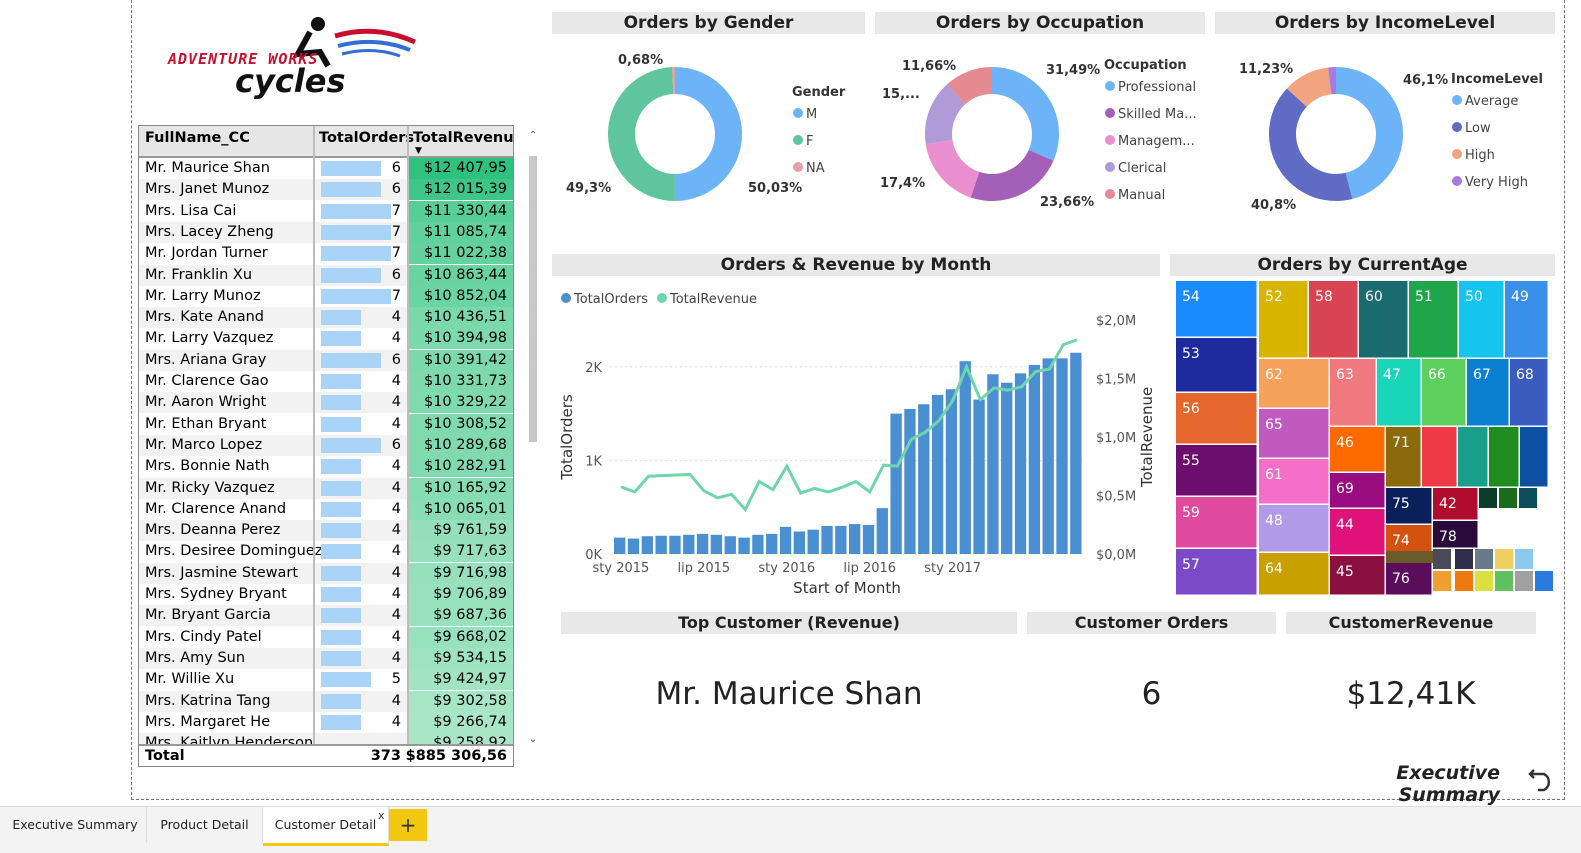  What do you see at coordinates (1157, 87) in the screenshot?
I see `legend-item: Professional` at bounding box center [1157, 87].